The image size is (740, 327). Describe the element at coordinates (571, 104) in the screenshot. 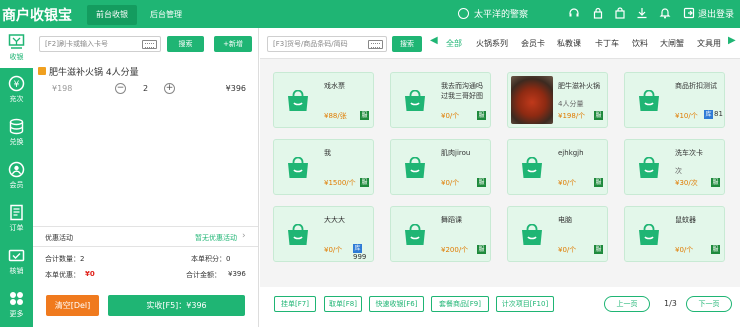

I see `product-unit: 4人分量` at that location.